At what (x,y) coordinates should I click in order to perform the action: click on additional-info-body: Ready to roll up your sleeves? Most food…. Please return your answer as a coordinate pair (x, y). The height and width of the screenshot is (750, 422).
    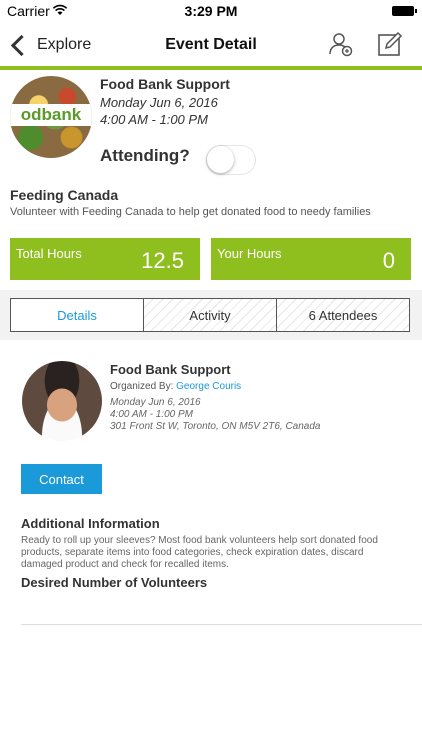
    Looking at the image, I should click on (199, 552).